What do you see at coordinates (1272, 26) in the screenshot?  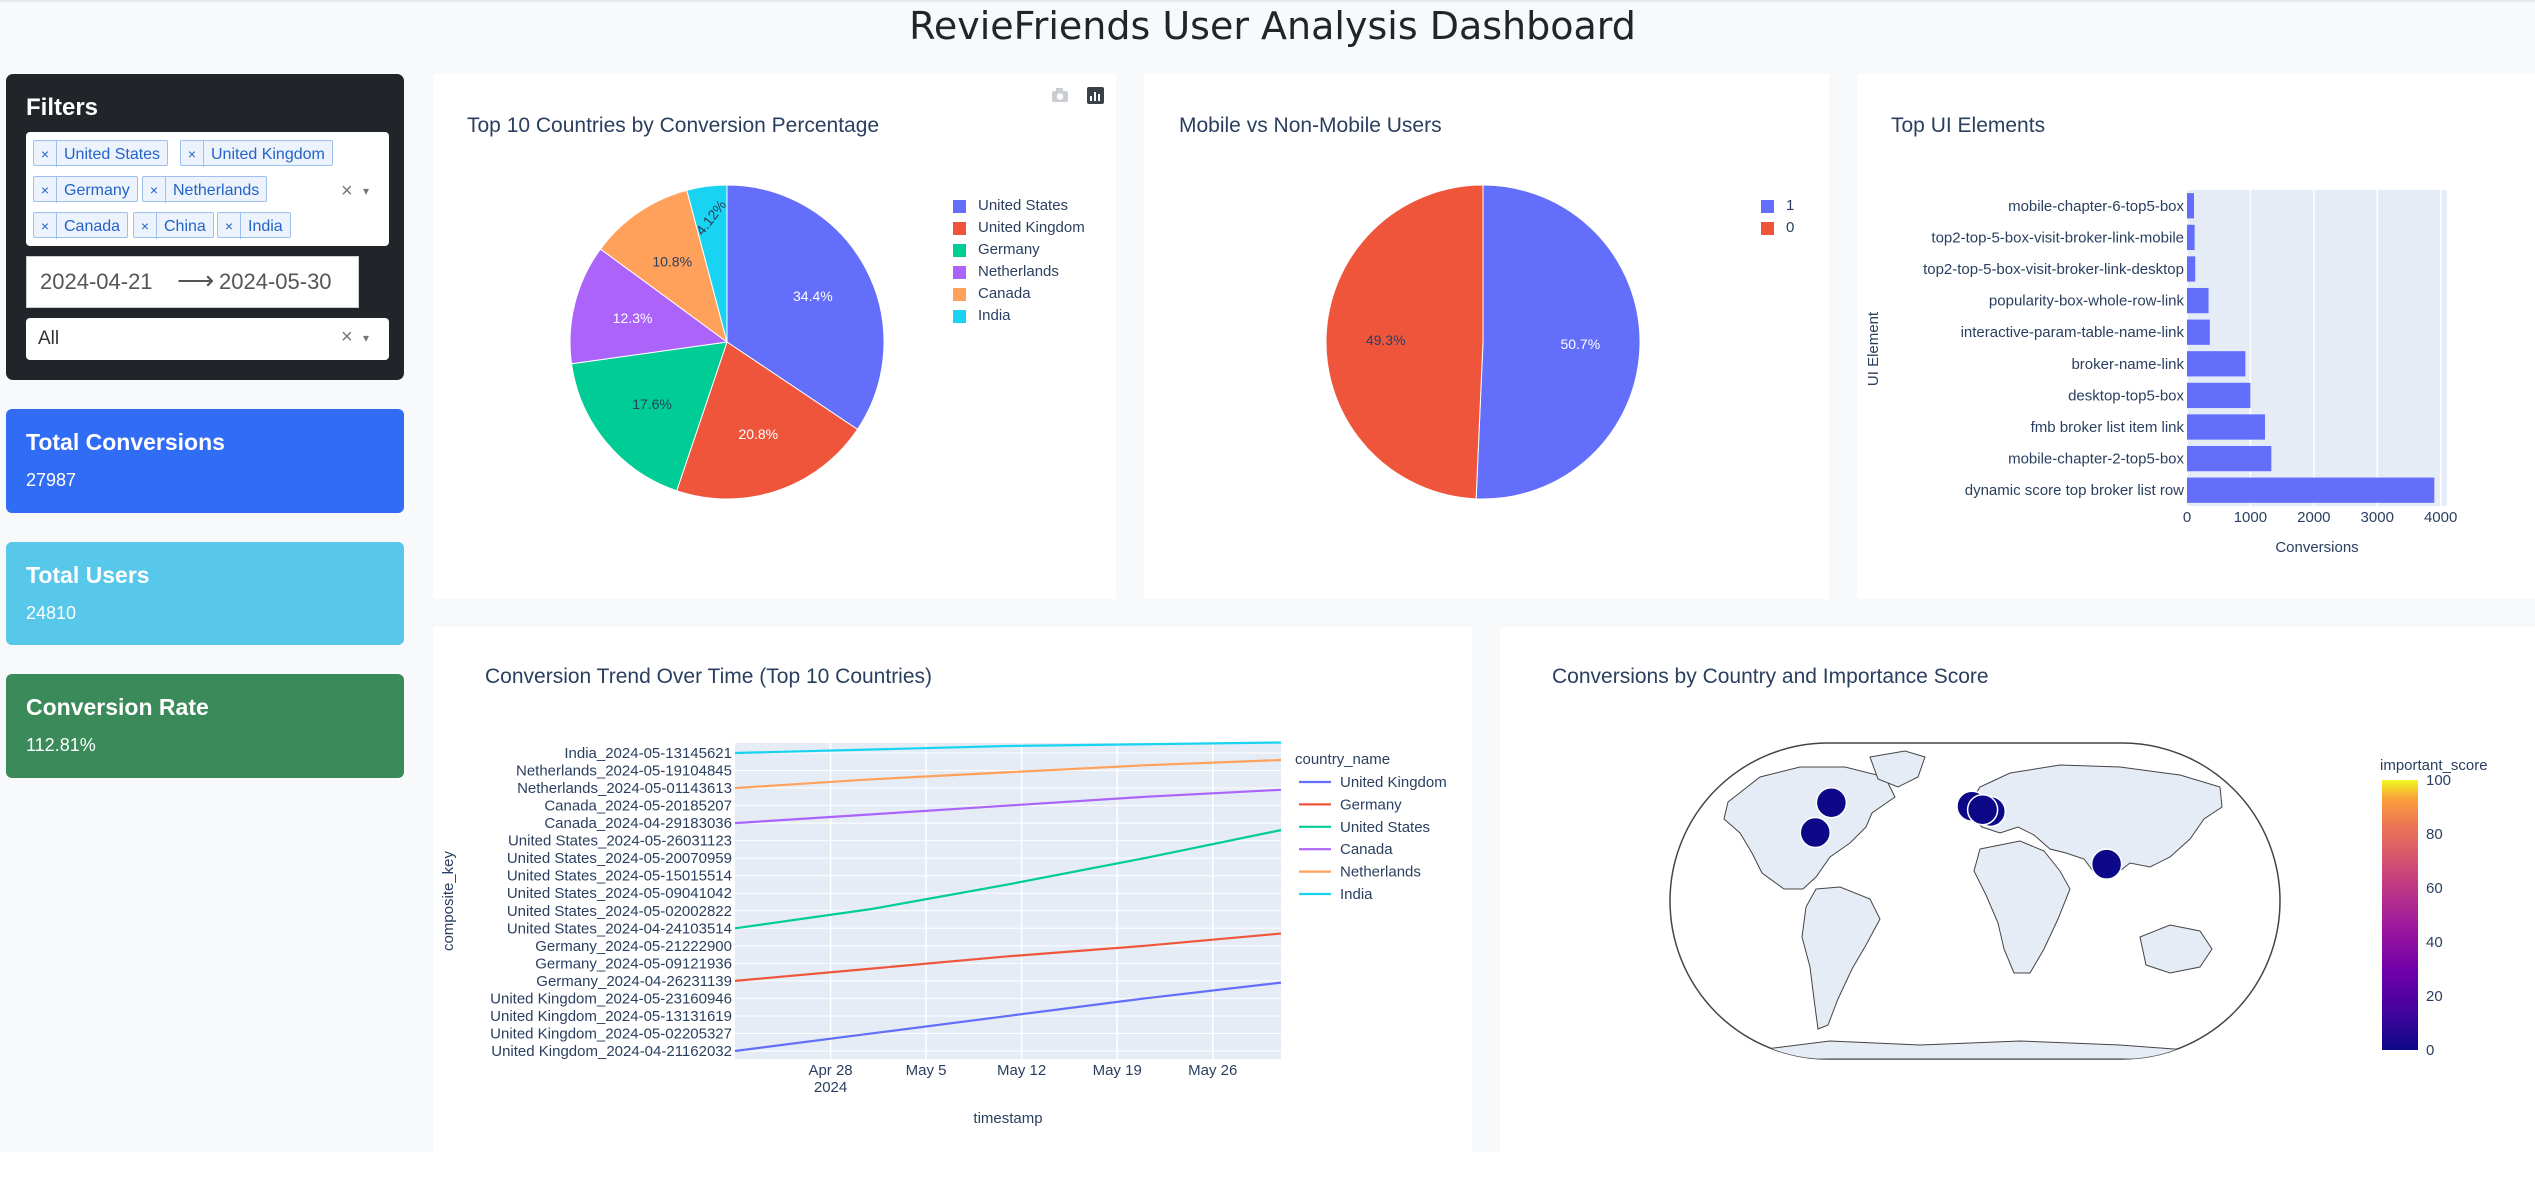 I see `page-title: RevieFriends User Analysis Dashboard` at bounding box center [1272, 26].